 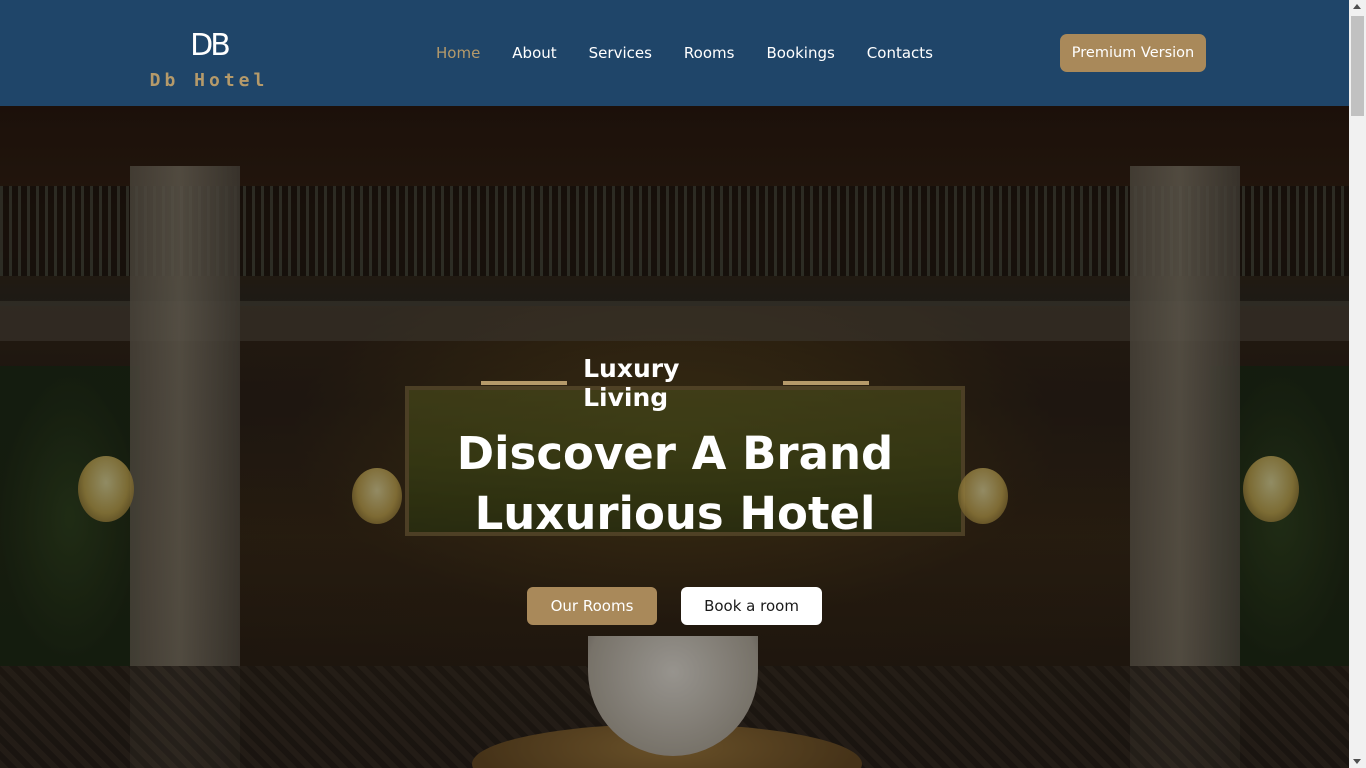 I want to click on nav-bookings: Bookings, so click(x=800, y=53).